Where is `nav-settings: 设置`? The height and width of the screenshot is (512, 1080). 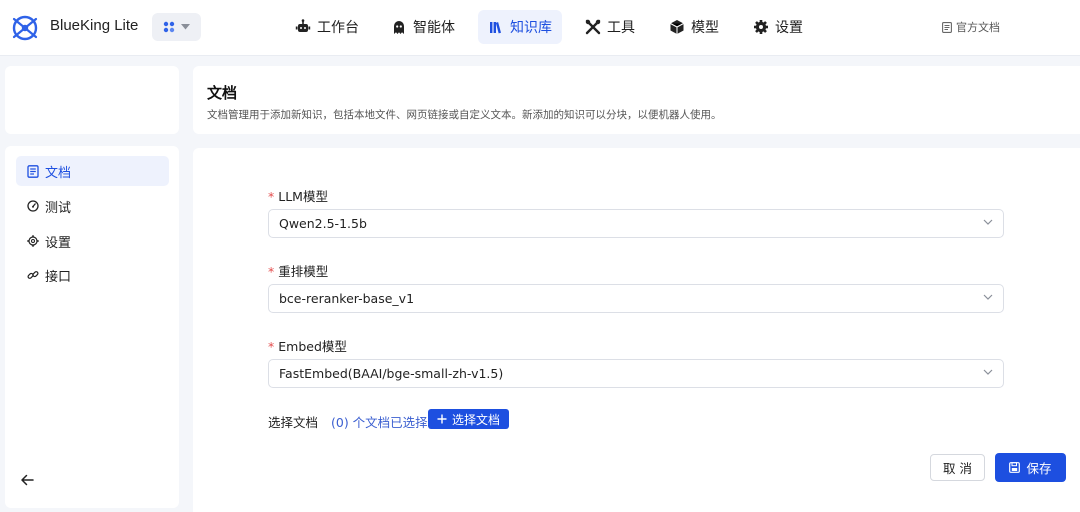 nav-settings: 设置 is located at coordinates (778, 27).